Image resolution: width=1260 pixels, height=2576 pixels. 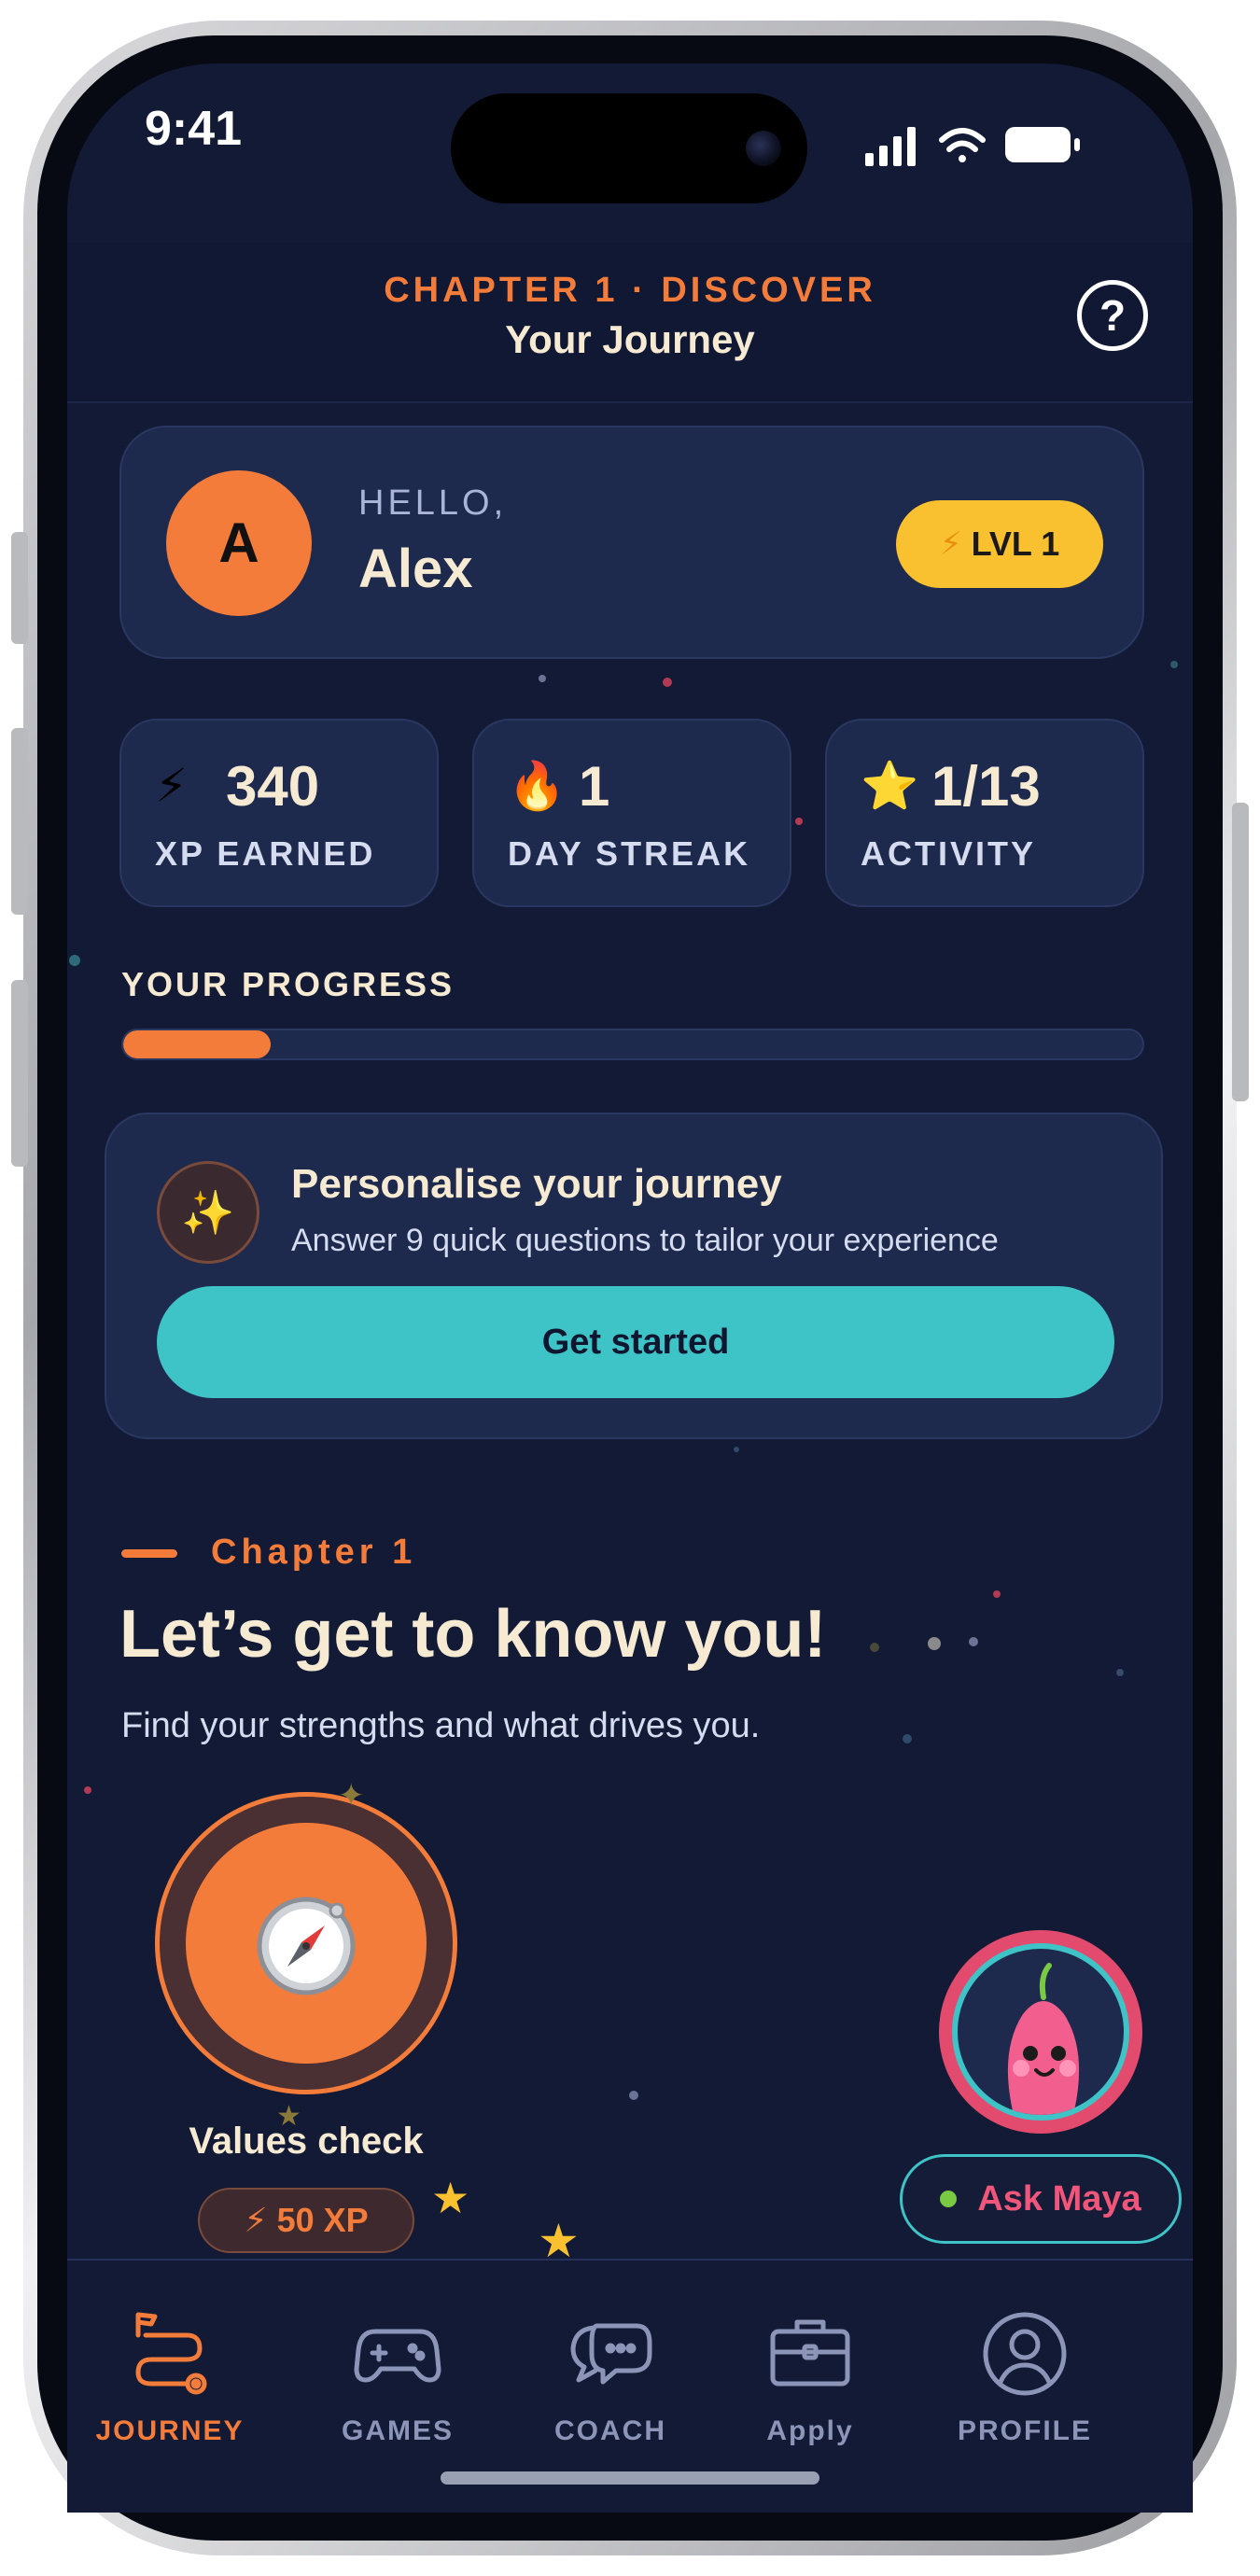 What do you see at coordinates (1042, 144) in the screenshot?
I see `battery-icon` at bounding box center [1042, 144].